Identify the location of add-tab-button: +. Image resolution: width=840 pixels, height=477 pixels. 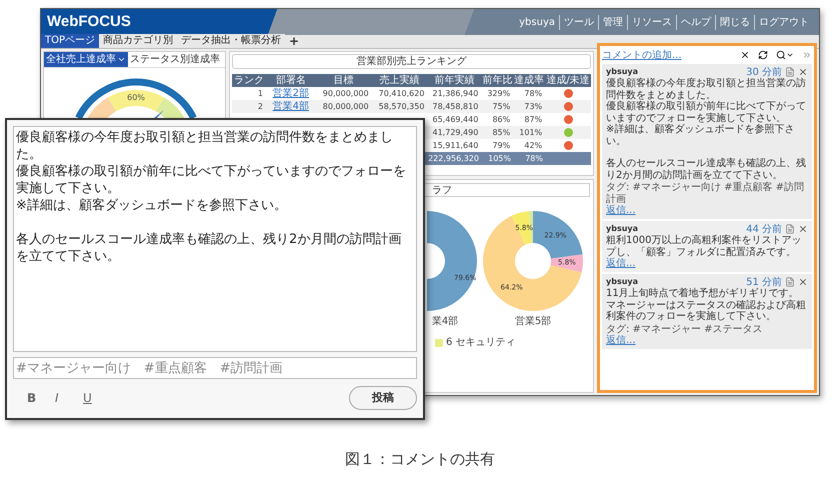
(294, 41).